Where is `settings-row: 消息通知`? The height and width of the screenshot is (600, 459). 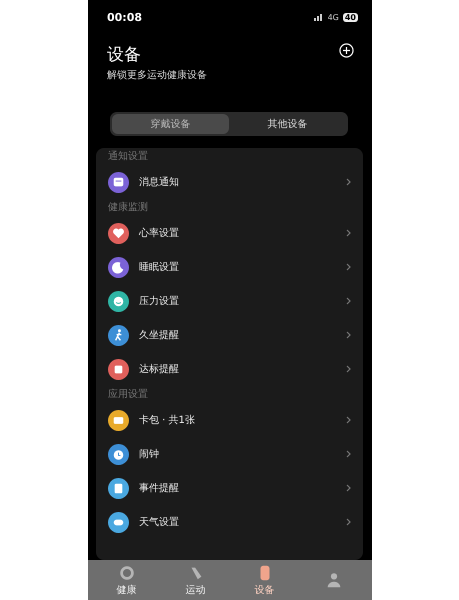
settings-row: 消息通知 is located at coordinates (229, 182).